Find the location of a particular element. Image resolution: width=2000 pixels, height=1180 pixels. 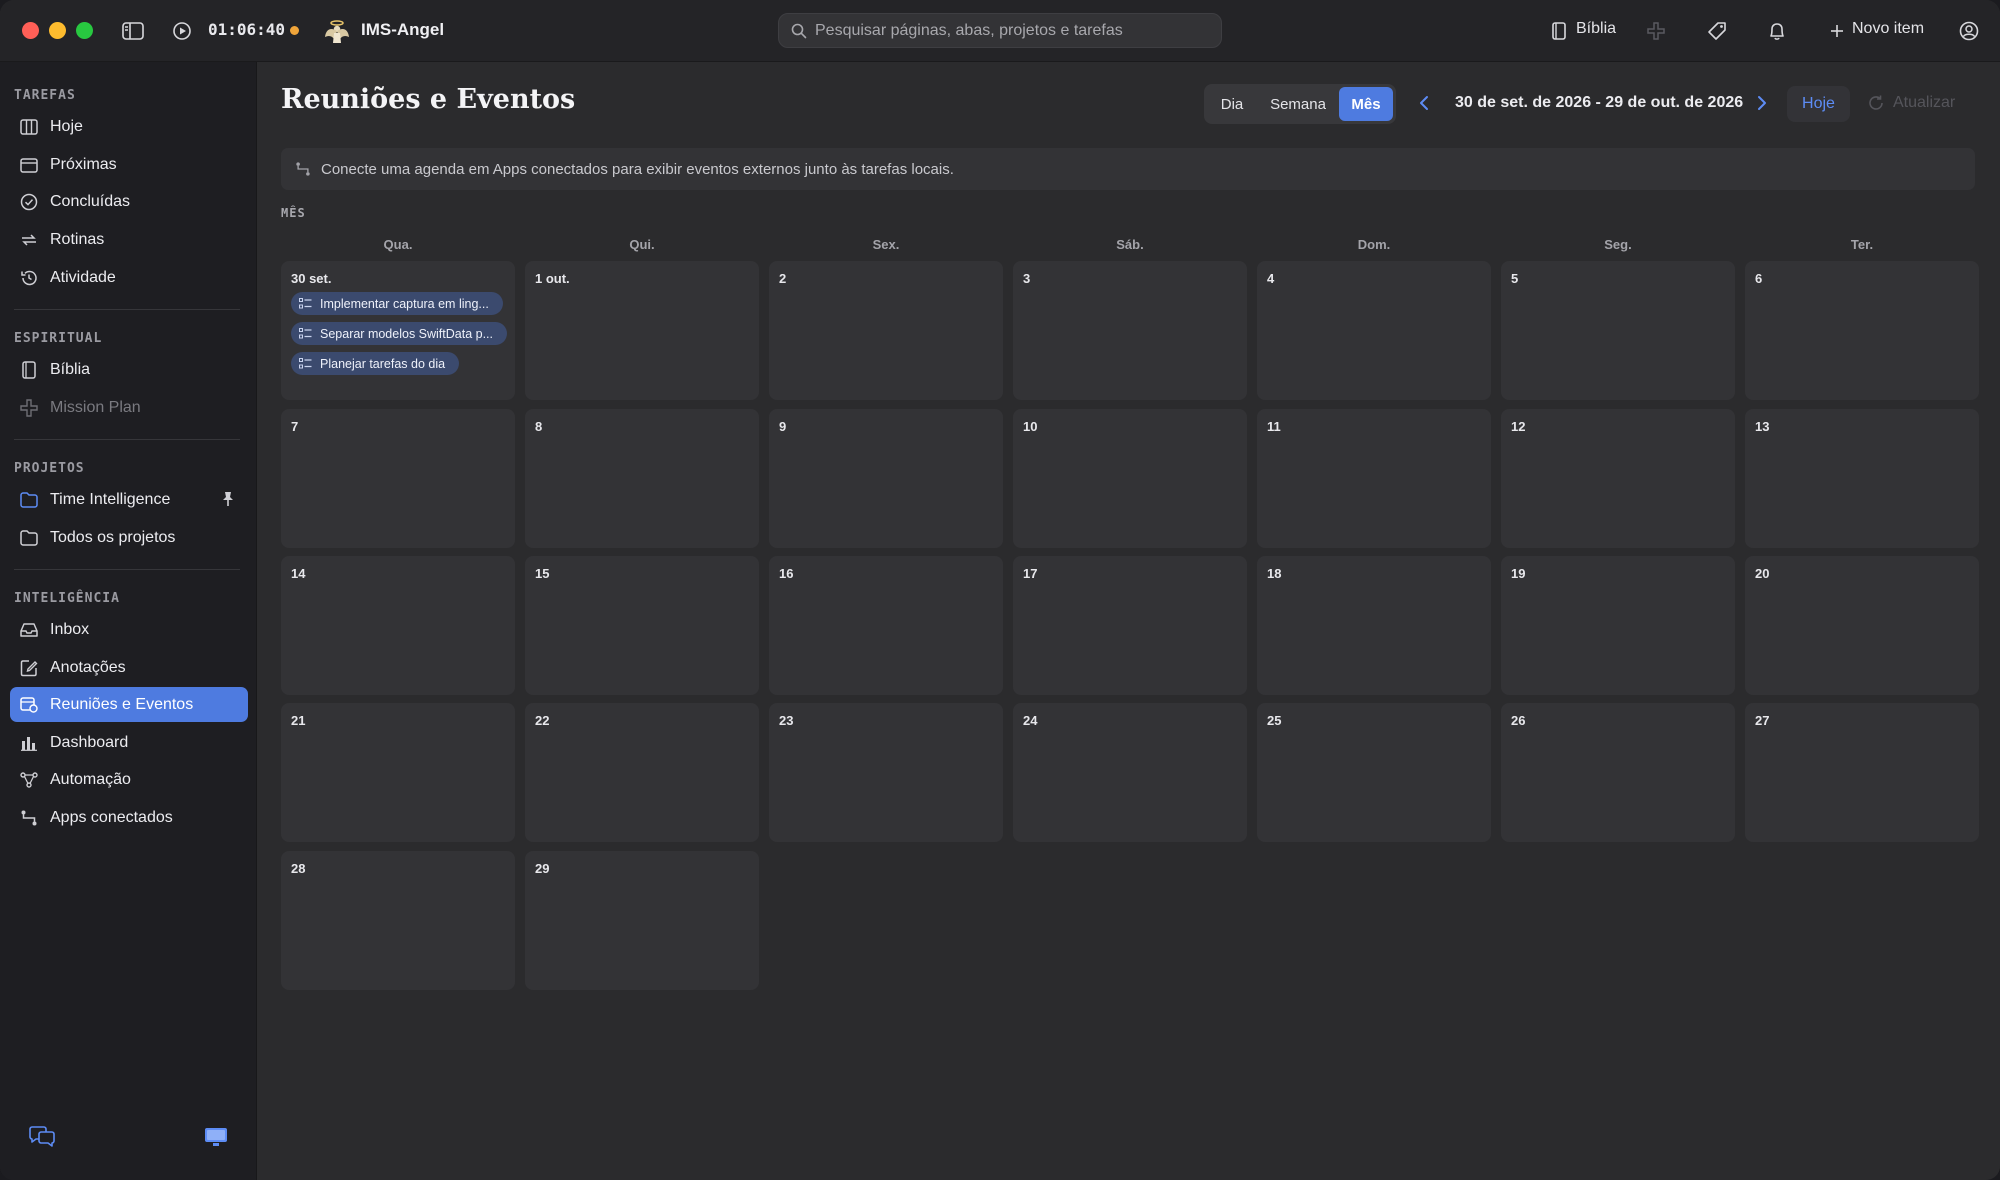

day-cell: 24 is located at coordinates (1130, 772).